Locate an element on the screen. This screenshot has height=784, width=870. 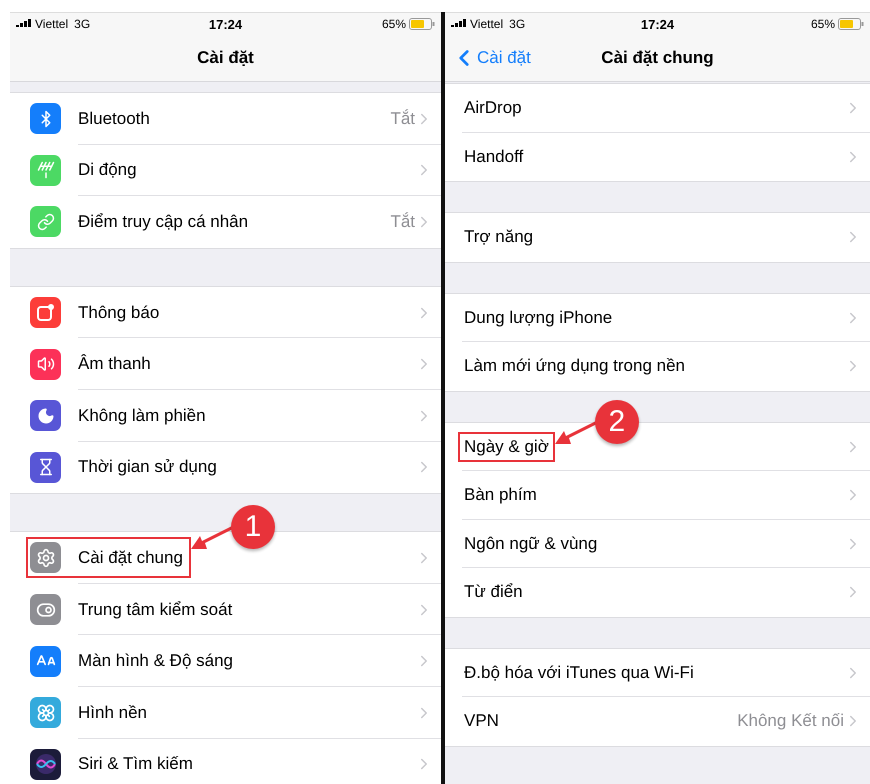
setting-value: Không Kết nối is located at coordinates (790, 721).